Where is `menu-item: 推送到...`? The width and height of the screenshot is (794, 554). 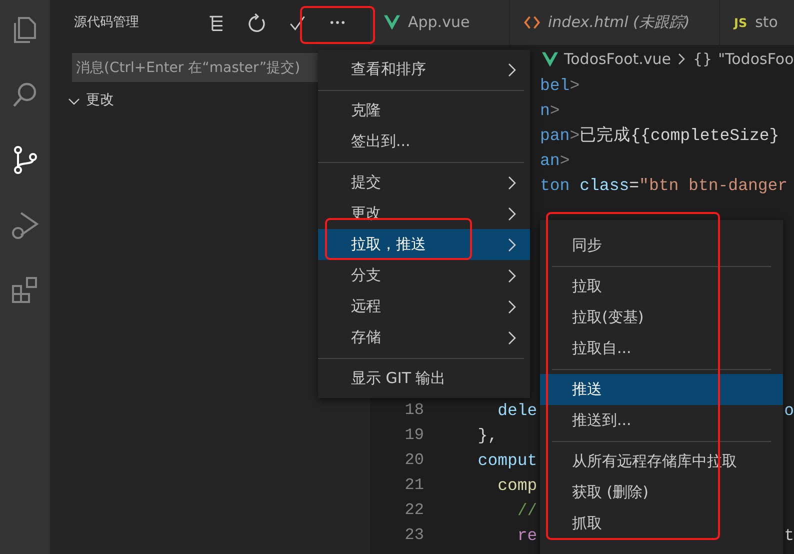
menu-item: 推送到... is located at coordinates (661, 420).